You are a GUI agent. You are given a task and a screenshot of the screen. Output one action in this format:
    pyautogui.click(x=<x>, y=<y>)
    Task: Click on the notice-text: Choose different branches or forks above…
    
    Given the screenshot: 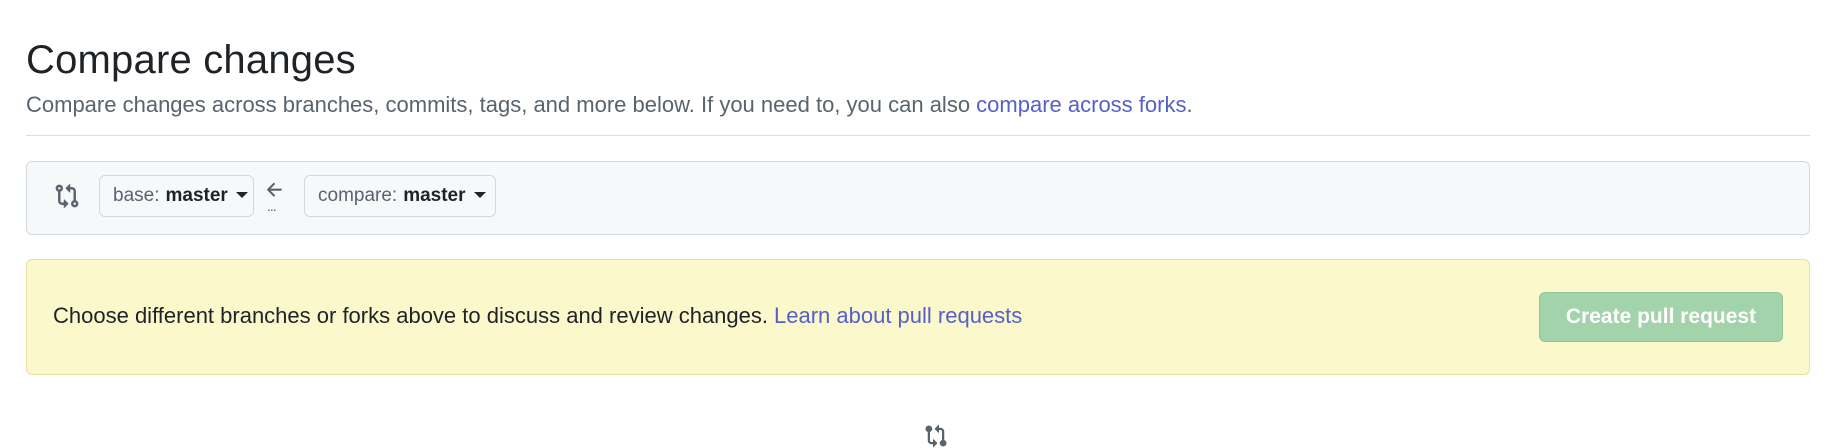 What is the action you would take?
    pyautogui.click(x=410, y=315)
    